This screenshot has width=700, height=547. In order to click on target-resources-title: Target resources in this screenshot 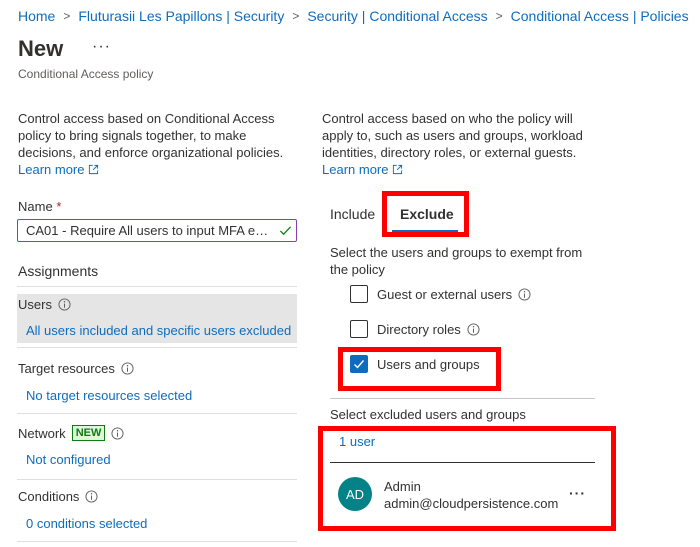, I will do `click(76, 368)`.